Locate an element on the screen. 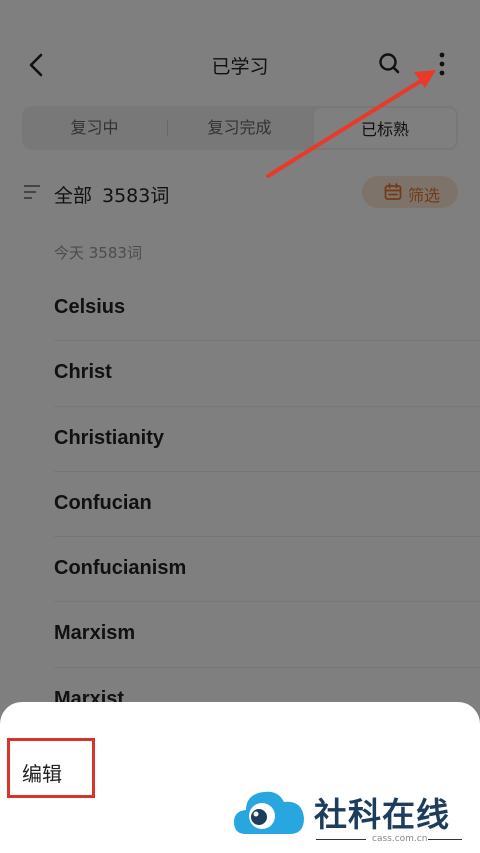  cloud-eye-icon is located at coordinates (269, 812).